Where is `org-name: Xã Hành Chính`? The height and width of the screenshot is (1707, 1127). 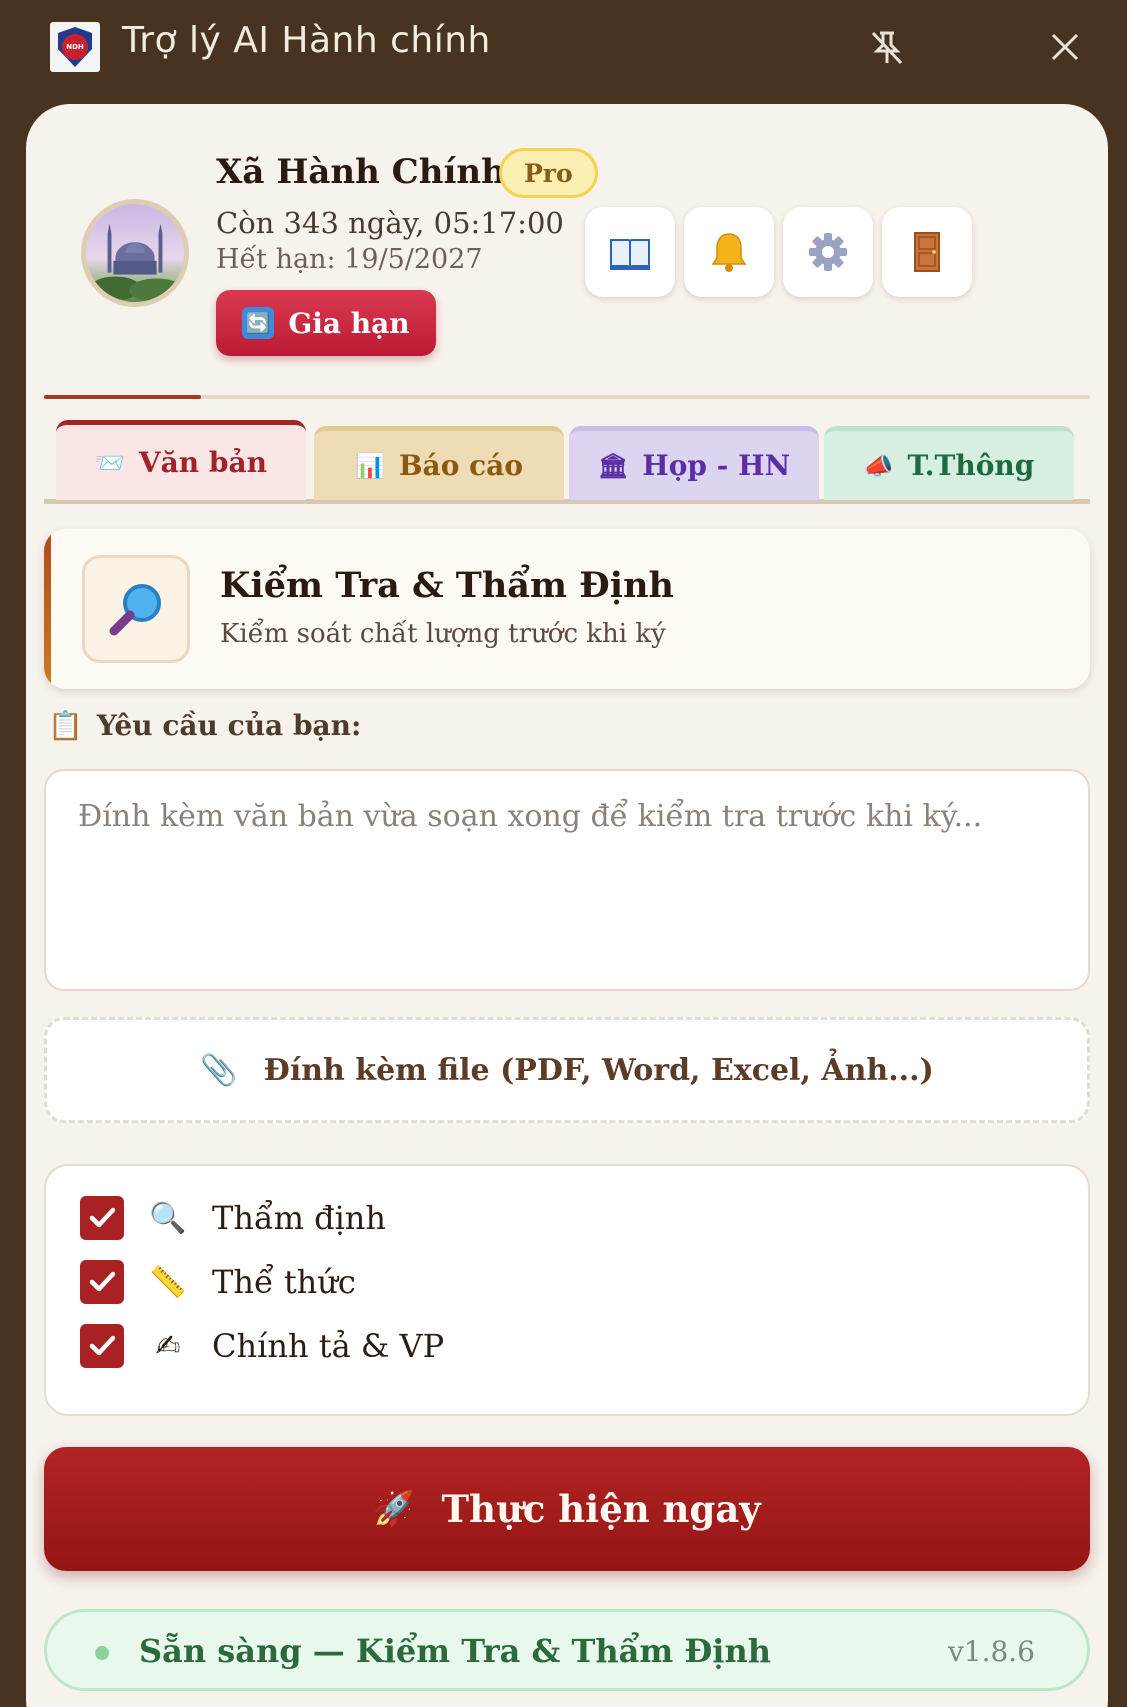
org-name: Xã Hành Chính is located at coordinates (361, 172).